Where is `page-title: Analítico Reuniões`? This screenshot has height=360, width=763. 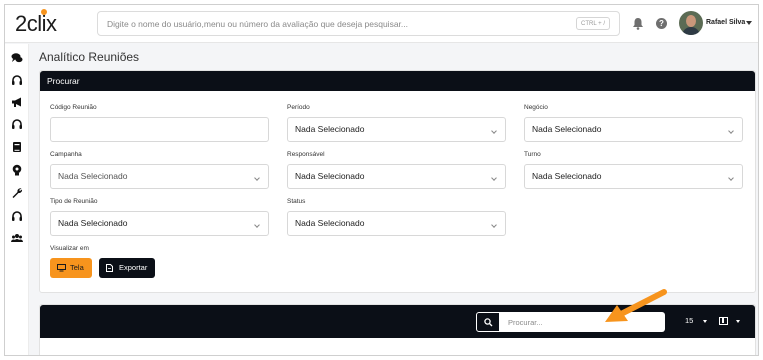 page-title: Analítico Reuniões is located at coordinates (89, 57).